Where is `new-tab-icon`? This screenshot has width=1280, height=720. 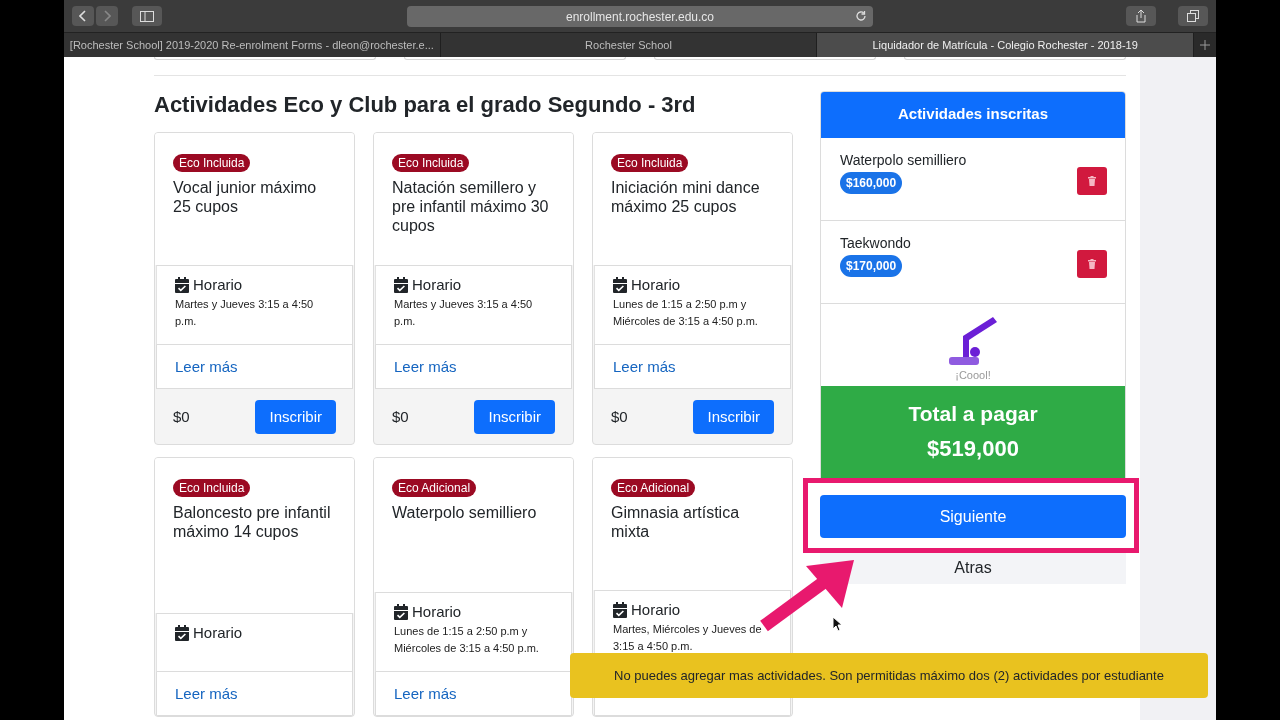
new-tab-icon is located at coordinates (1205, 45).